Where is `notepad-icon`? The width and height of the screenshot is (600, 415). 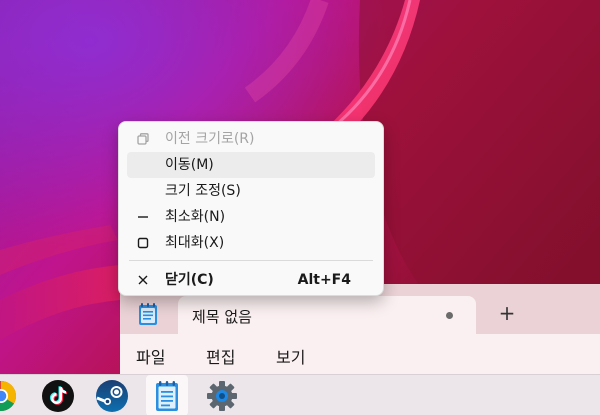 notepad-icon is located at coordinates (167, 396).